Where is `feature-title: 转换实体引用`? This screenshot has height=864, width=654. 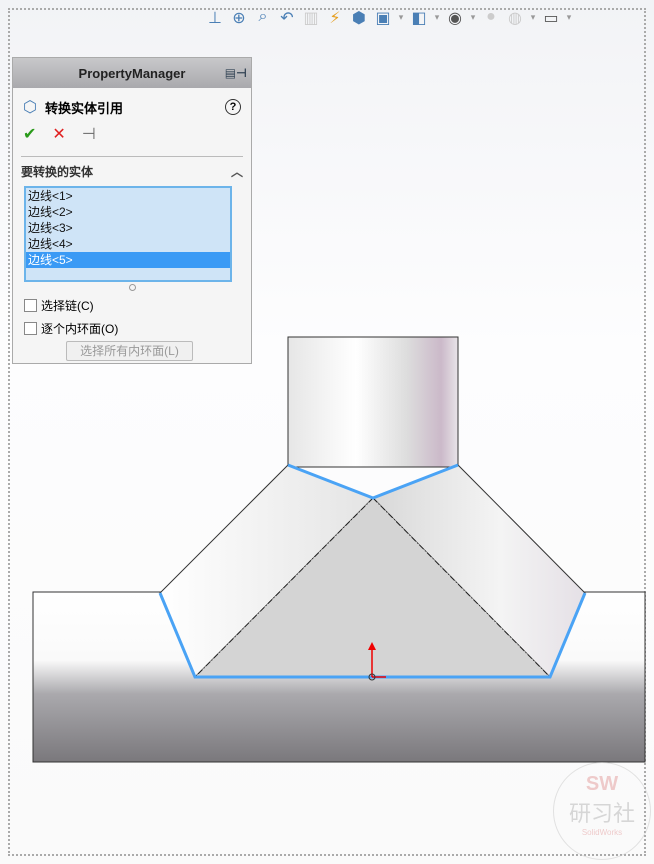
feature-title: 转换实体引用 is located at coordinates (83, 108).